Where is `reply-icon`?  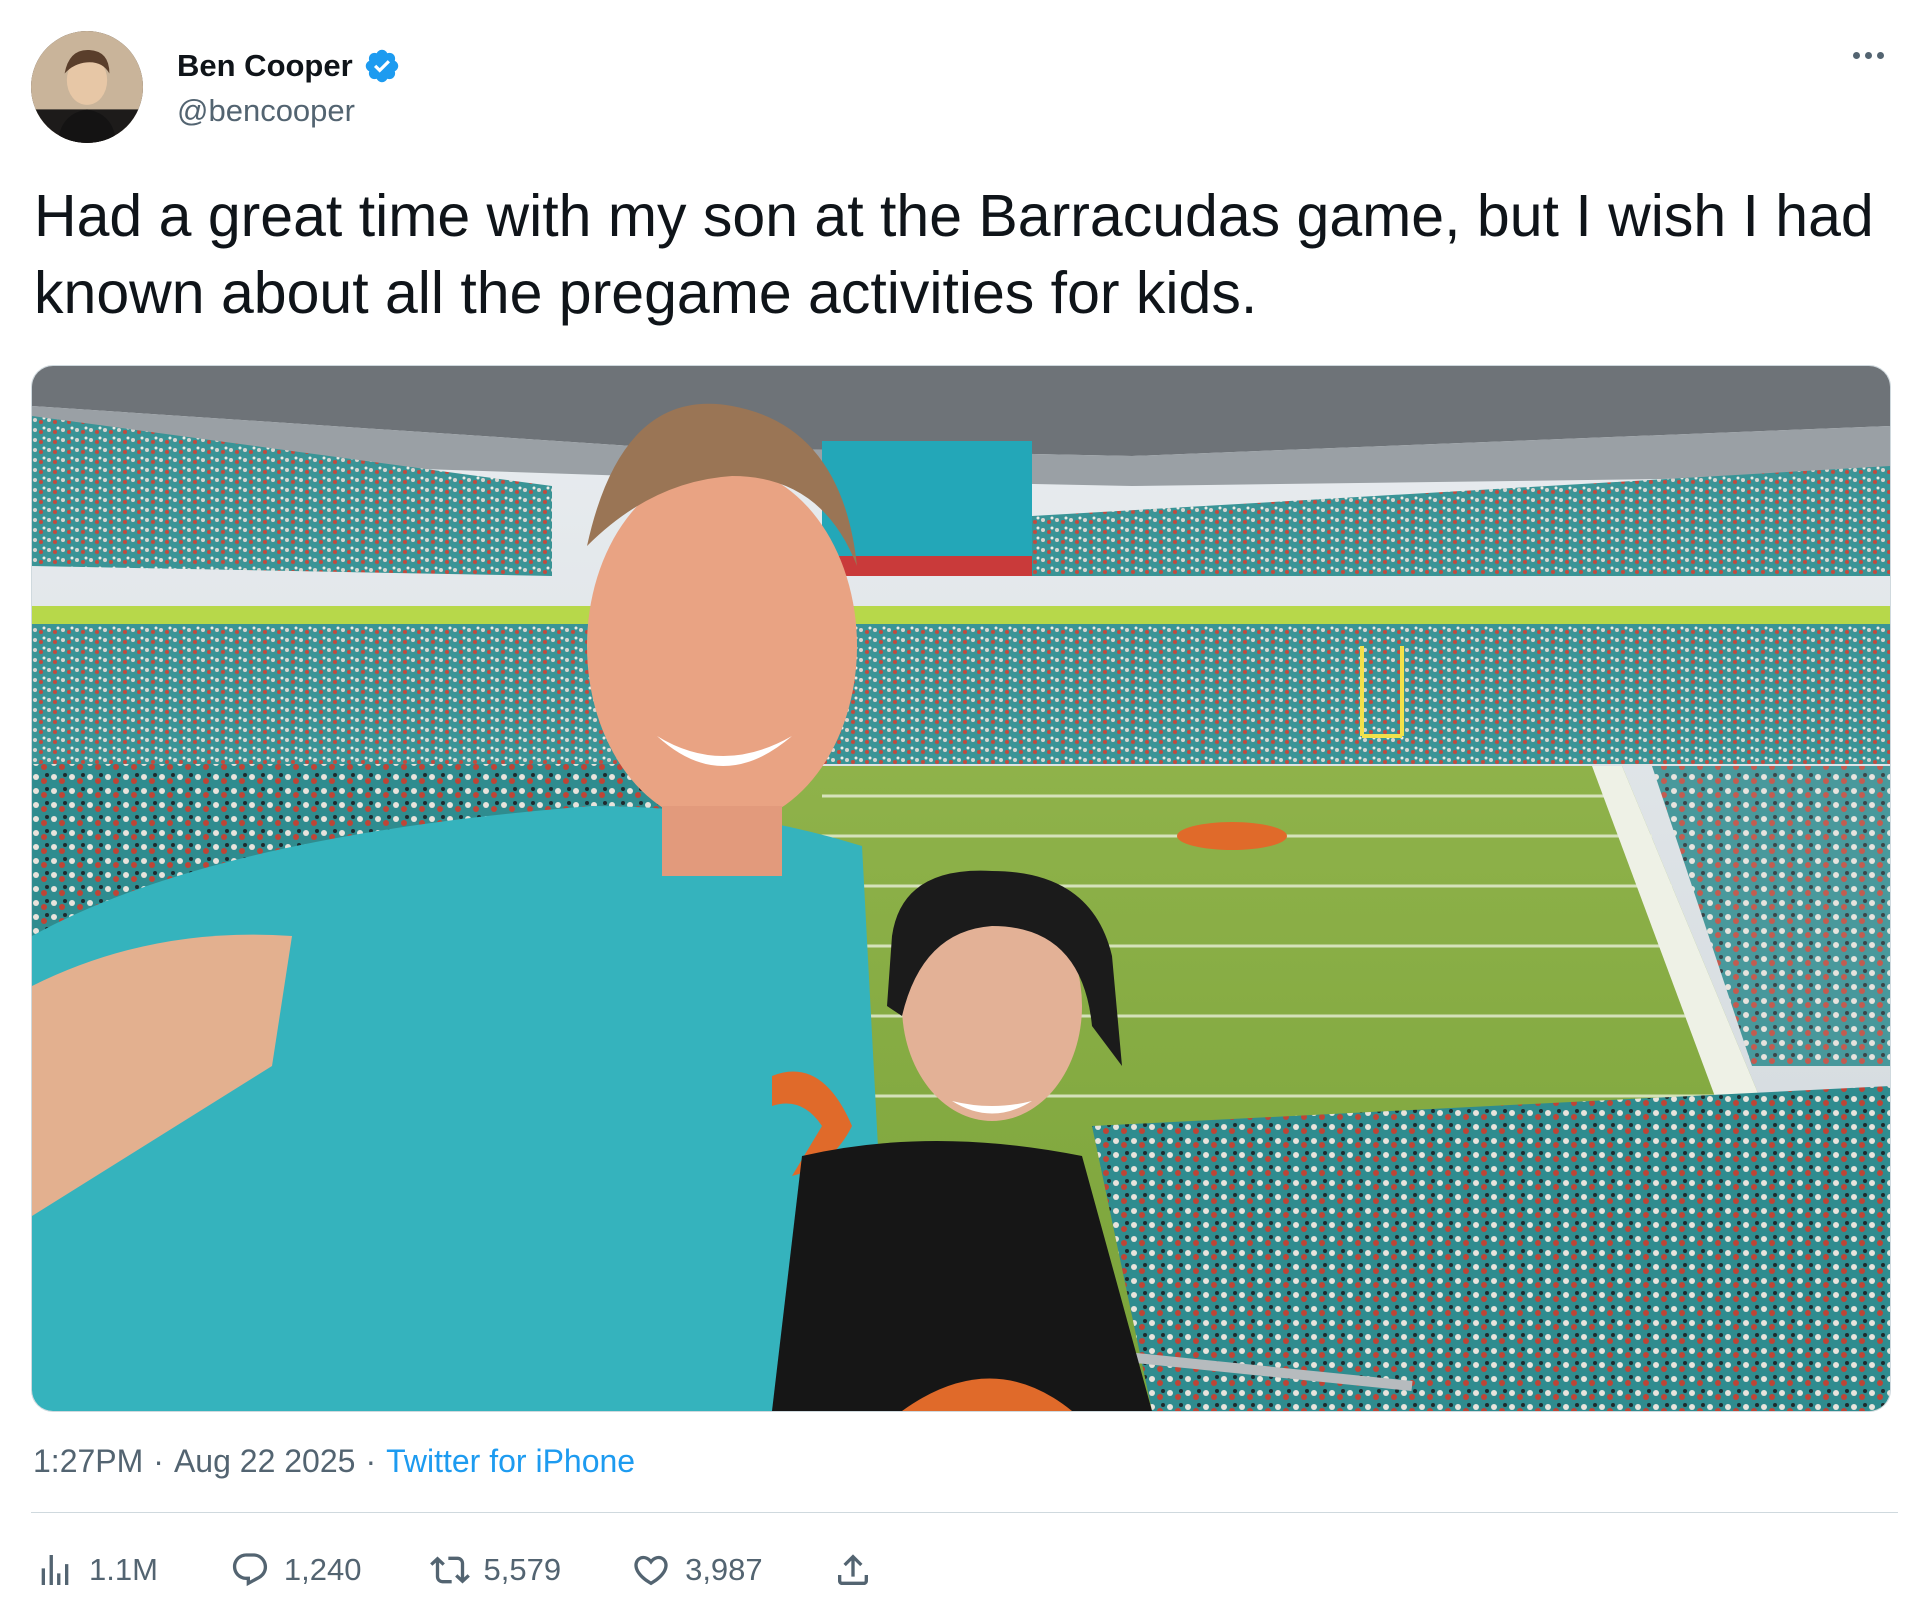
reply-icon is located at coordinates (250, 1570).